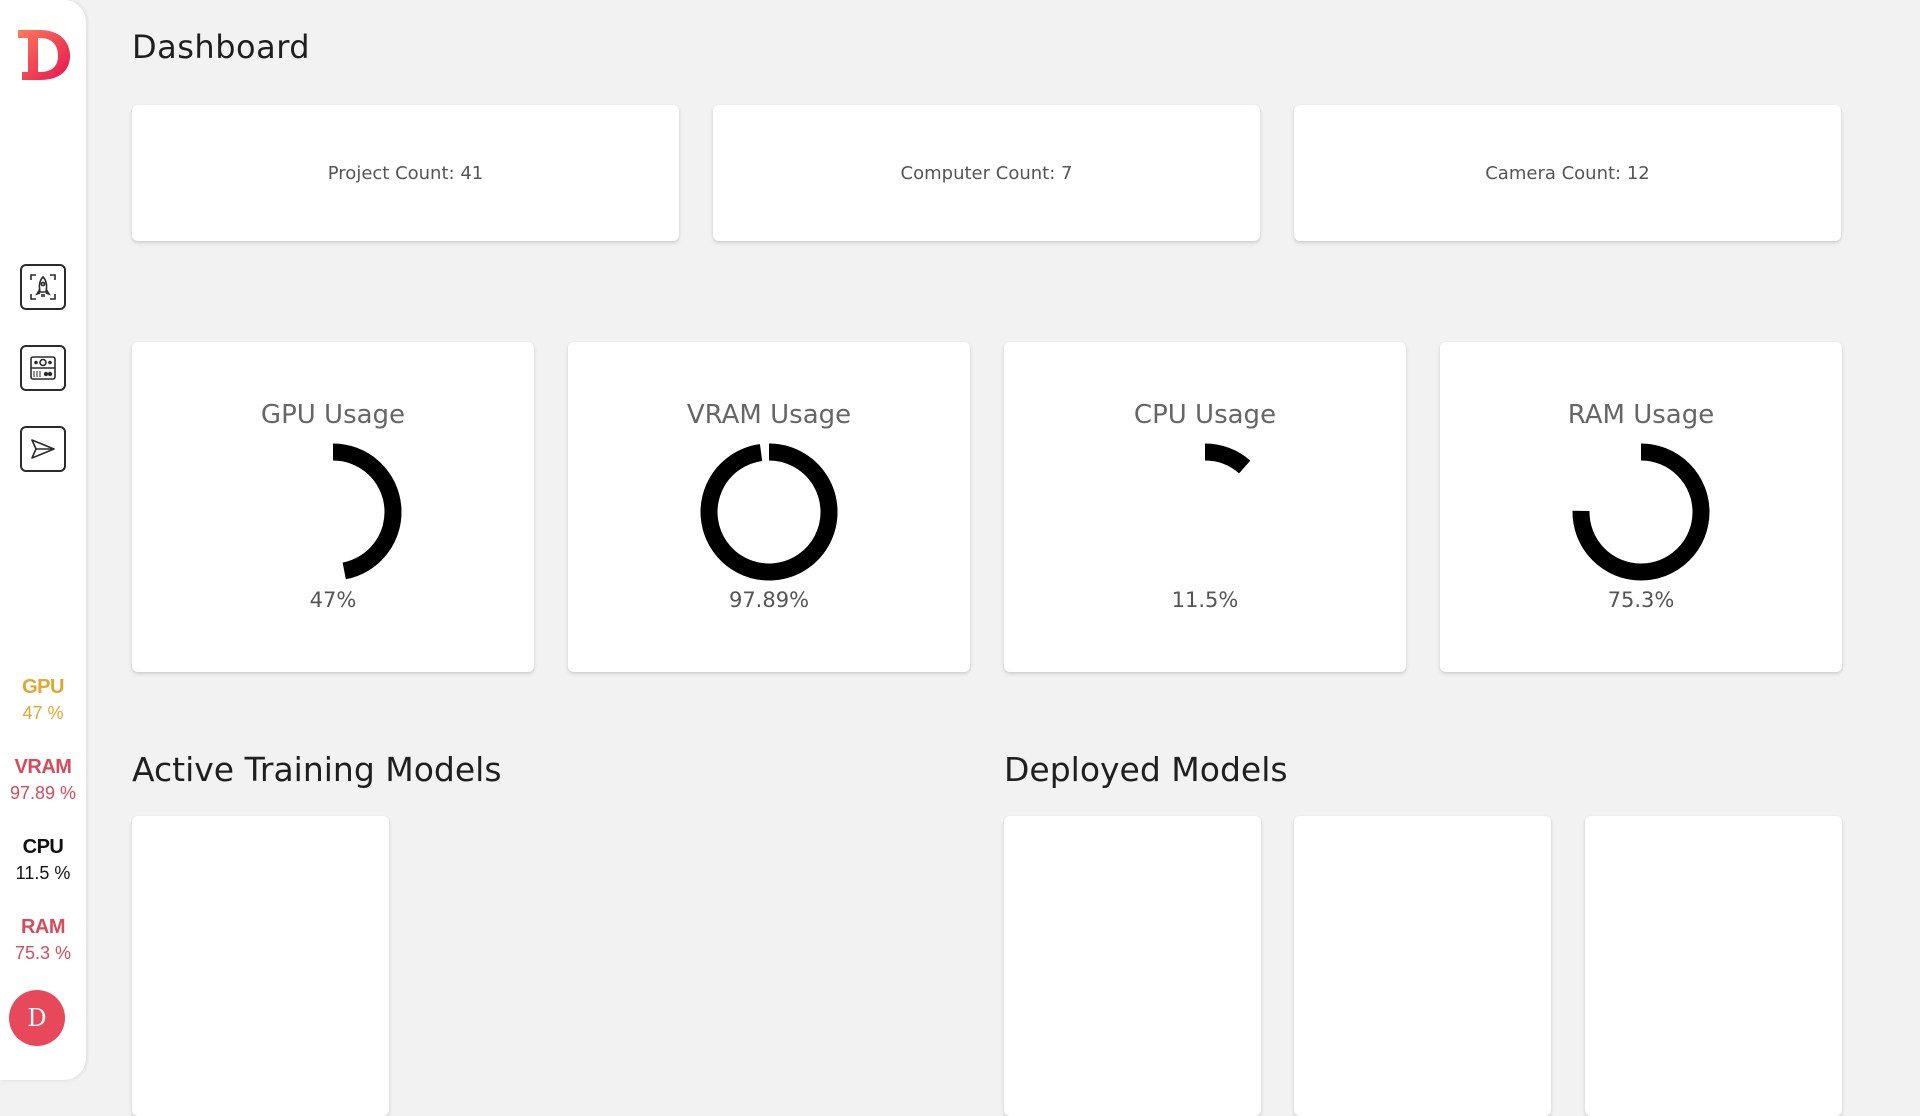  Describe the element at coordinates (43, 873) in the screenshot. I see `stat-value: 11.5 %` at that location.